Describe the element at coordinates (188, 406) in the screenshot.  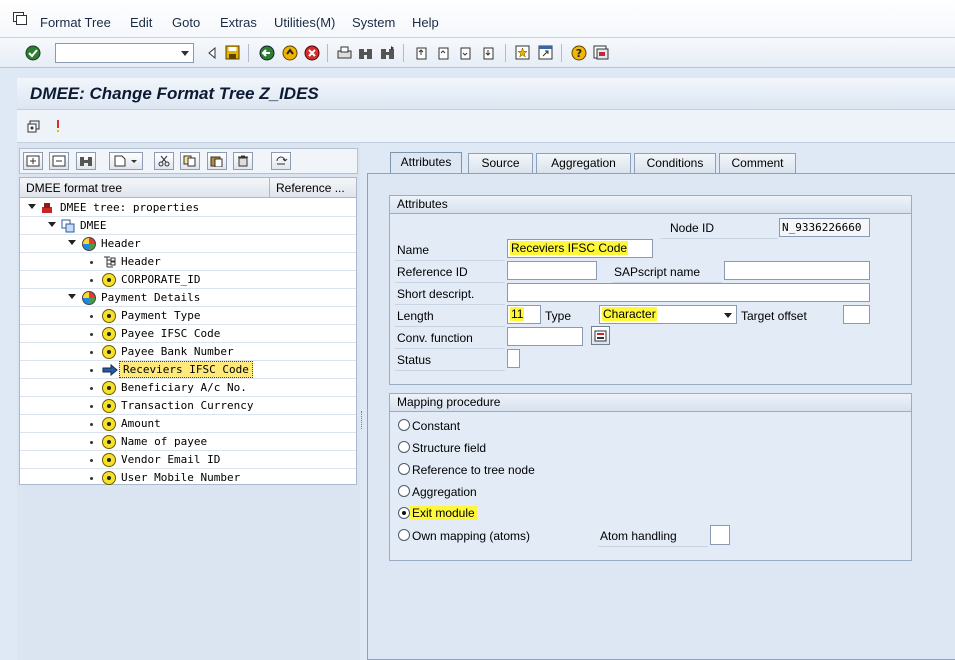
I see `tree-node-transaction-currency: Transaction Currency` at that location.